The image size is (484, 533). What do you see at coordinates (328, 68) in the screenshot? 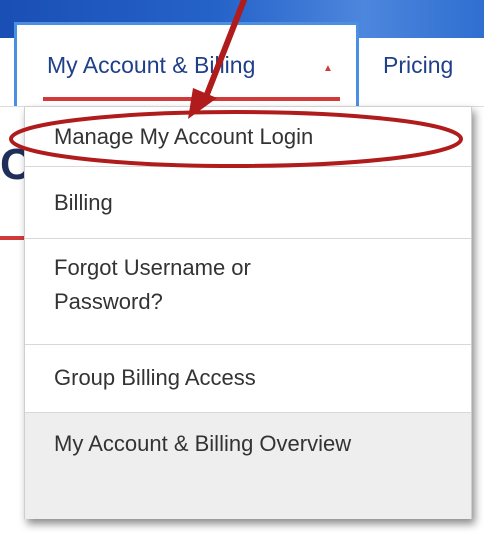
I see `caret-up-icon: ▲` at bounding box center [328, 68].